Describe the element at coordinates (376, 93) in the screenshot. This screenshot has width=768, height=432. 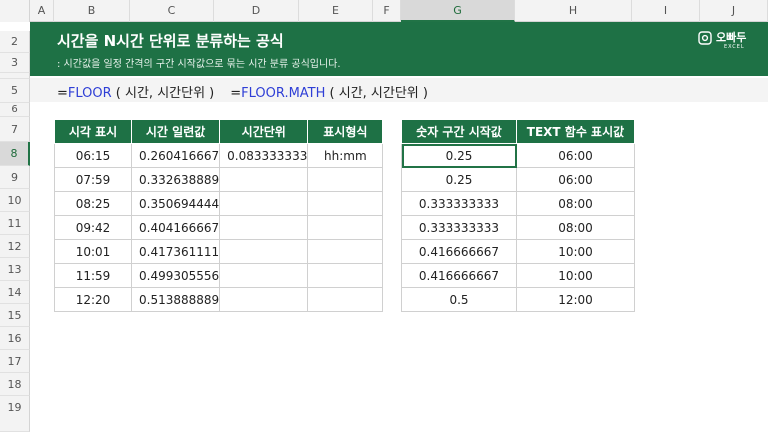
I see `formula2-arguments: ( 시간, 시간단위 )` at that location.